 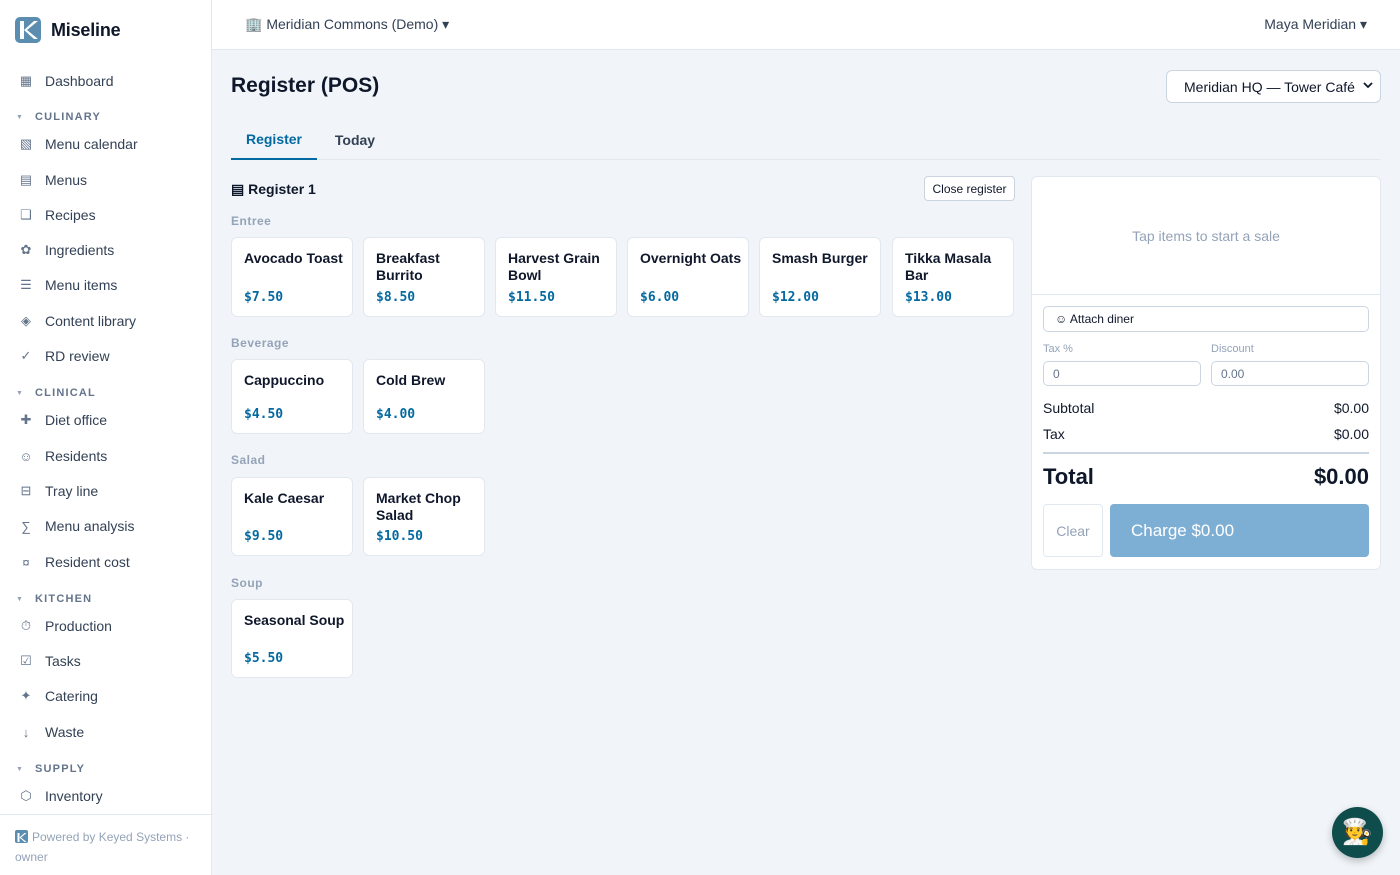 I want to click on attach-diner-button: ☺ Attach diner, so click(x=1206, y=319).